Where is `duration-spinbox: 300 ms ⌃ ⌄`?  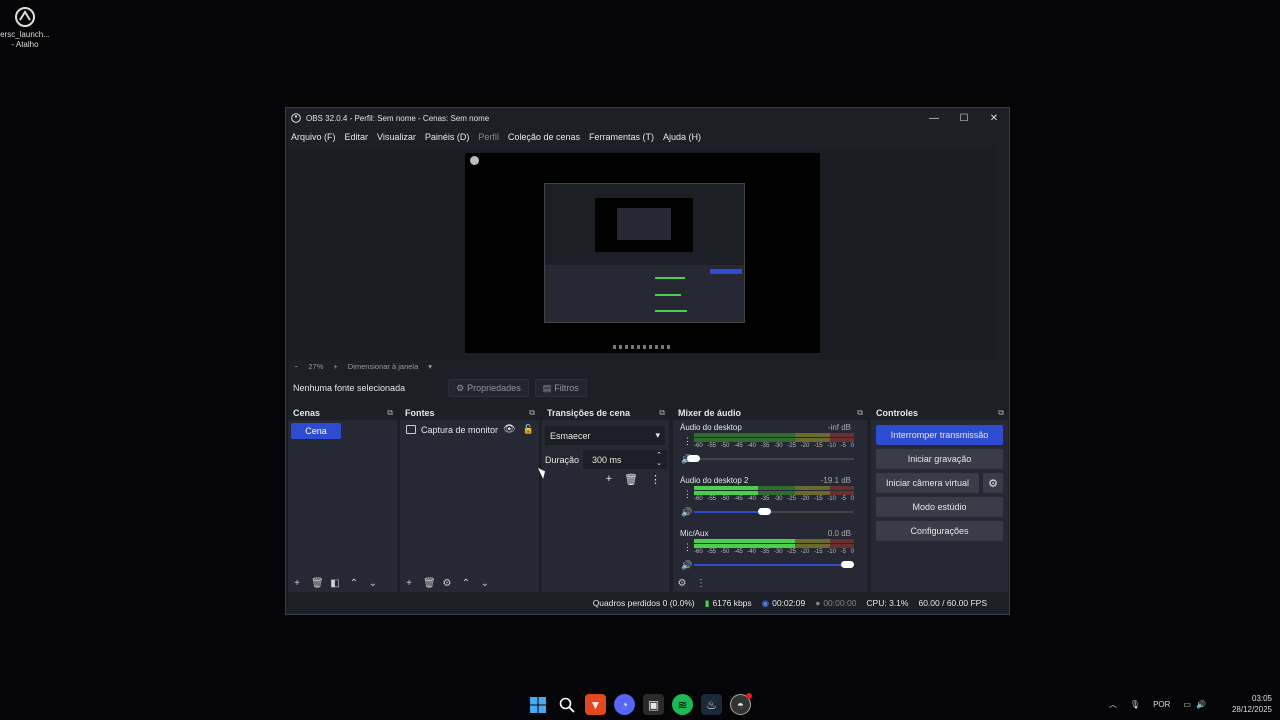 duration-spinbox: 300 ms ⌃ ⌄ is located at coordinates (625, 459).